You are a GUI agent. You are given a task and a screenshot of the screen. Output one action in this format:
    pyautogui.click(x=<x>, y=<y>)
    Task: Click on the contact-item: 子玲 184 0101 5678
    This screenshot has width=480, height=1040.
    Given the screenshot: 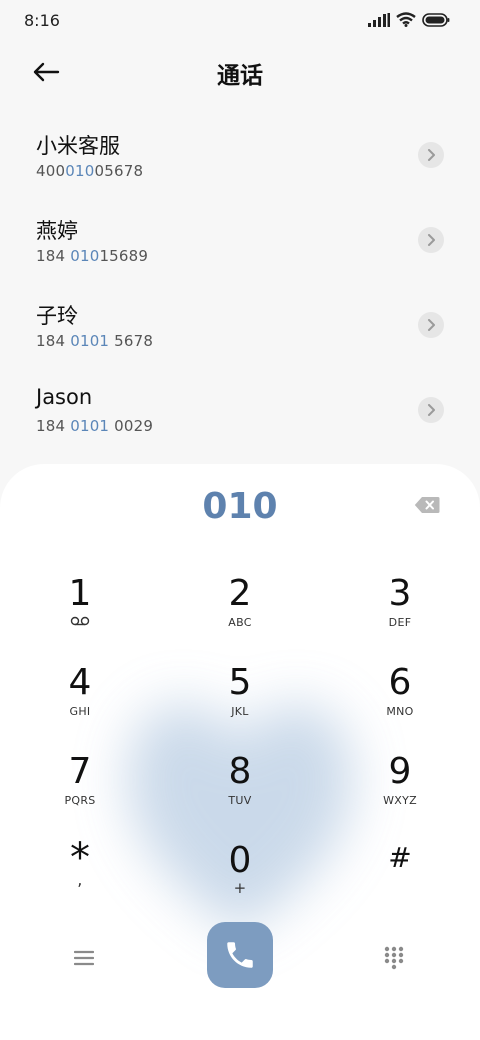 What is the action you would take?
    pyautogui.click(x=240, y=330)
    